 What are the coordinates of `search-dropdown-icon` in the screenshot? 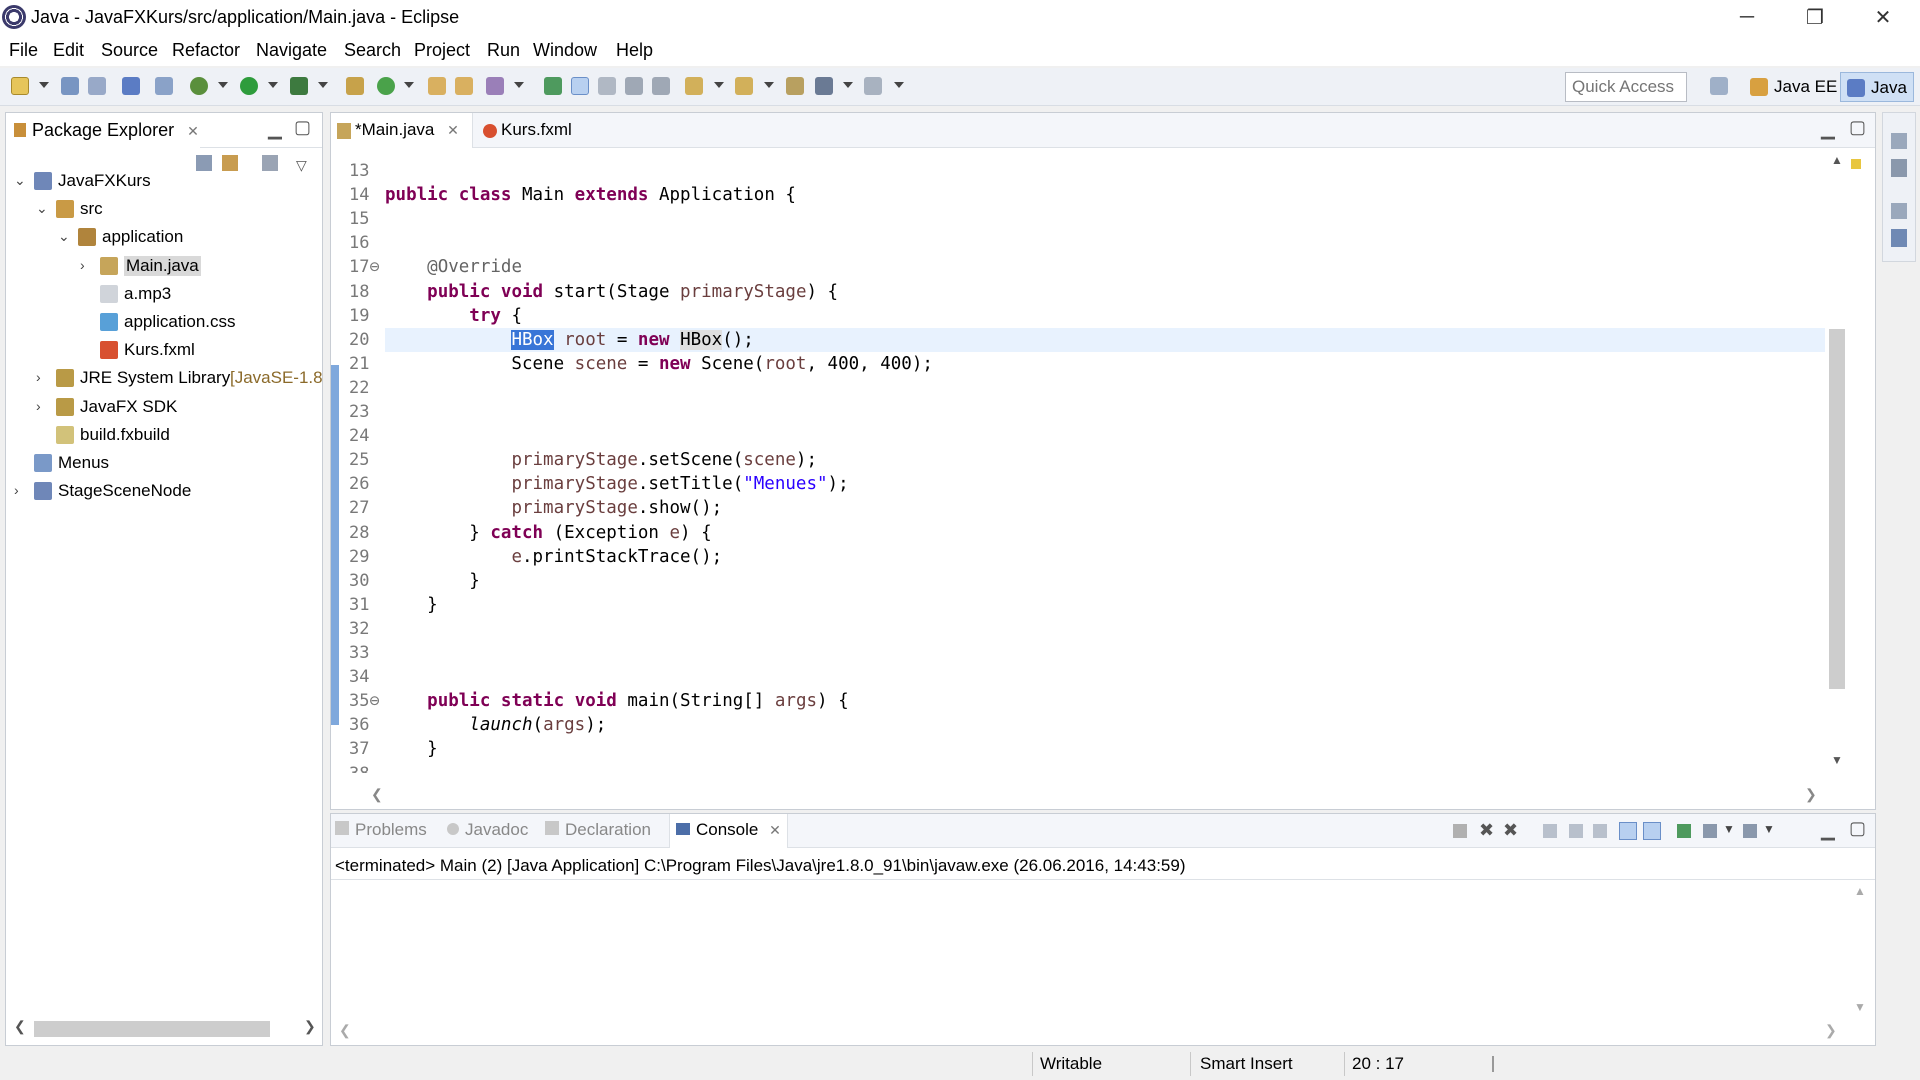 It's located at (519, 85).